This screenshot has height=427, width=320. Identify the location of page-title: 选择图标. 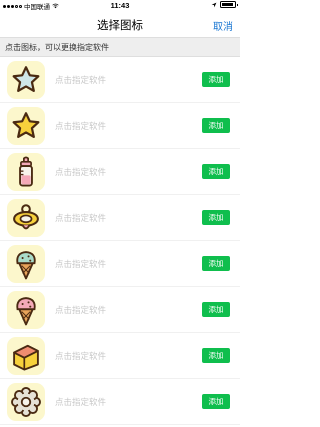
(120, 26).